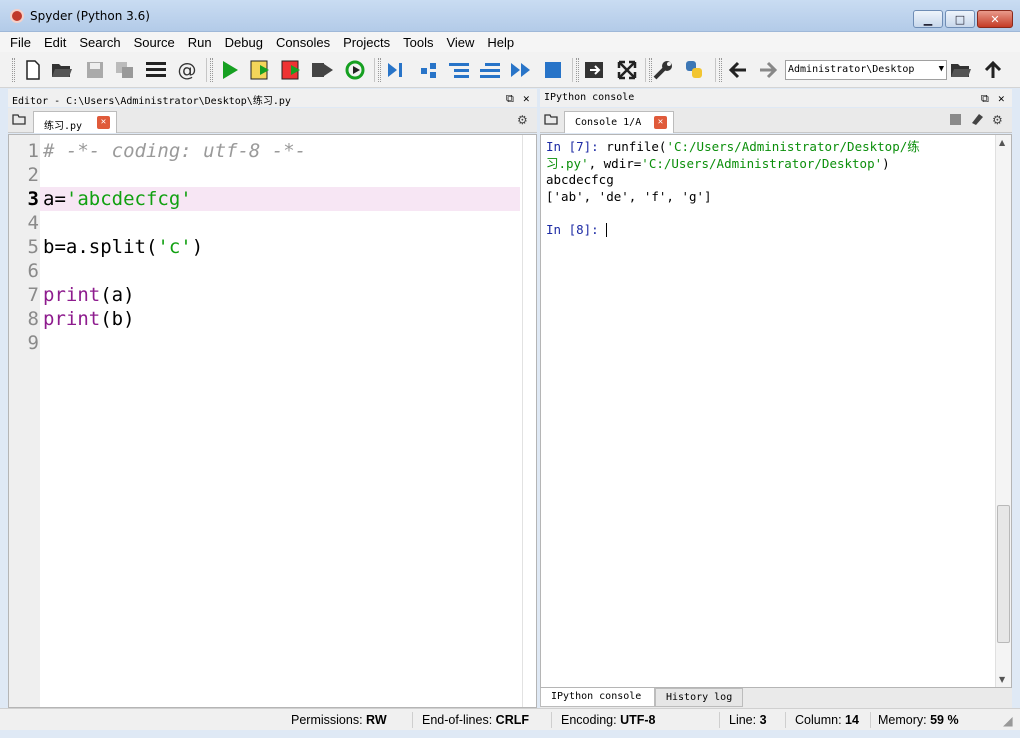 This screenshot has height=738, width=1020. Describe the element at coordinates (292, 70) in the screenshot. I see `run-cell-advance-icon` at that location.